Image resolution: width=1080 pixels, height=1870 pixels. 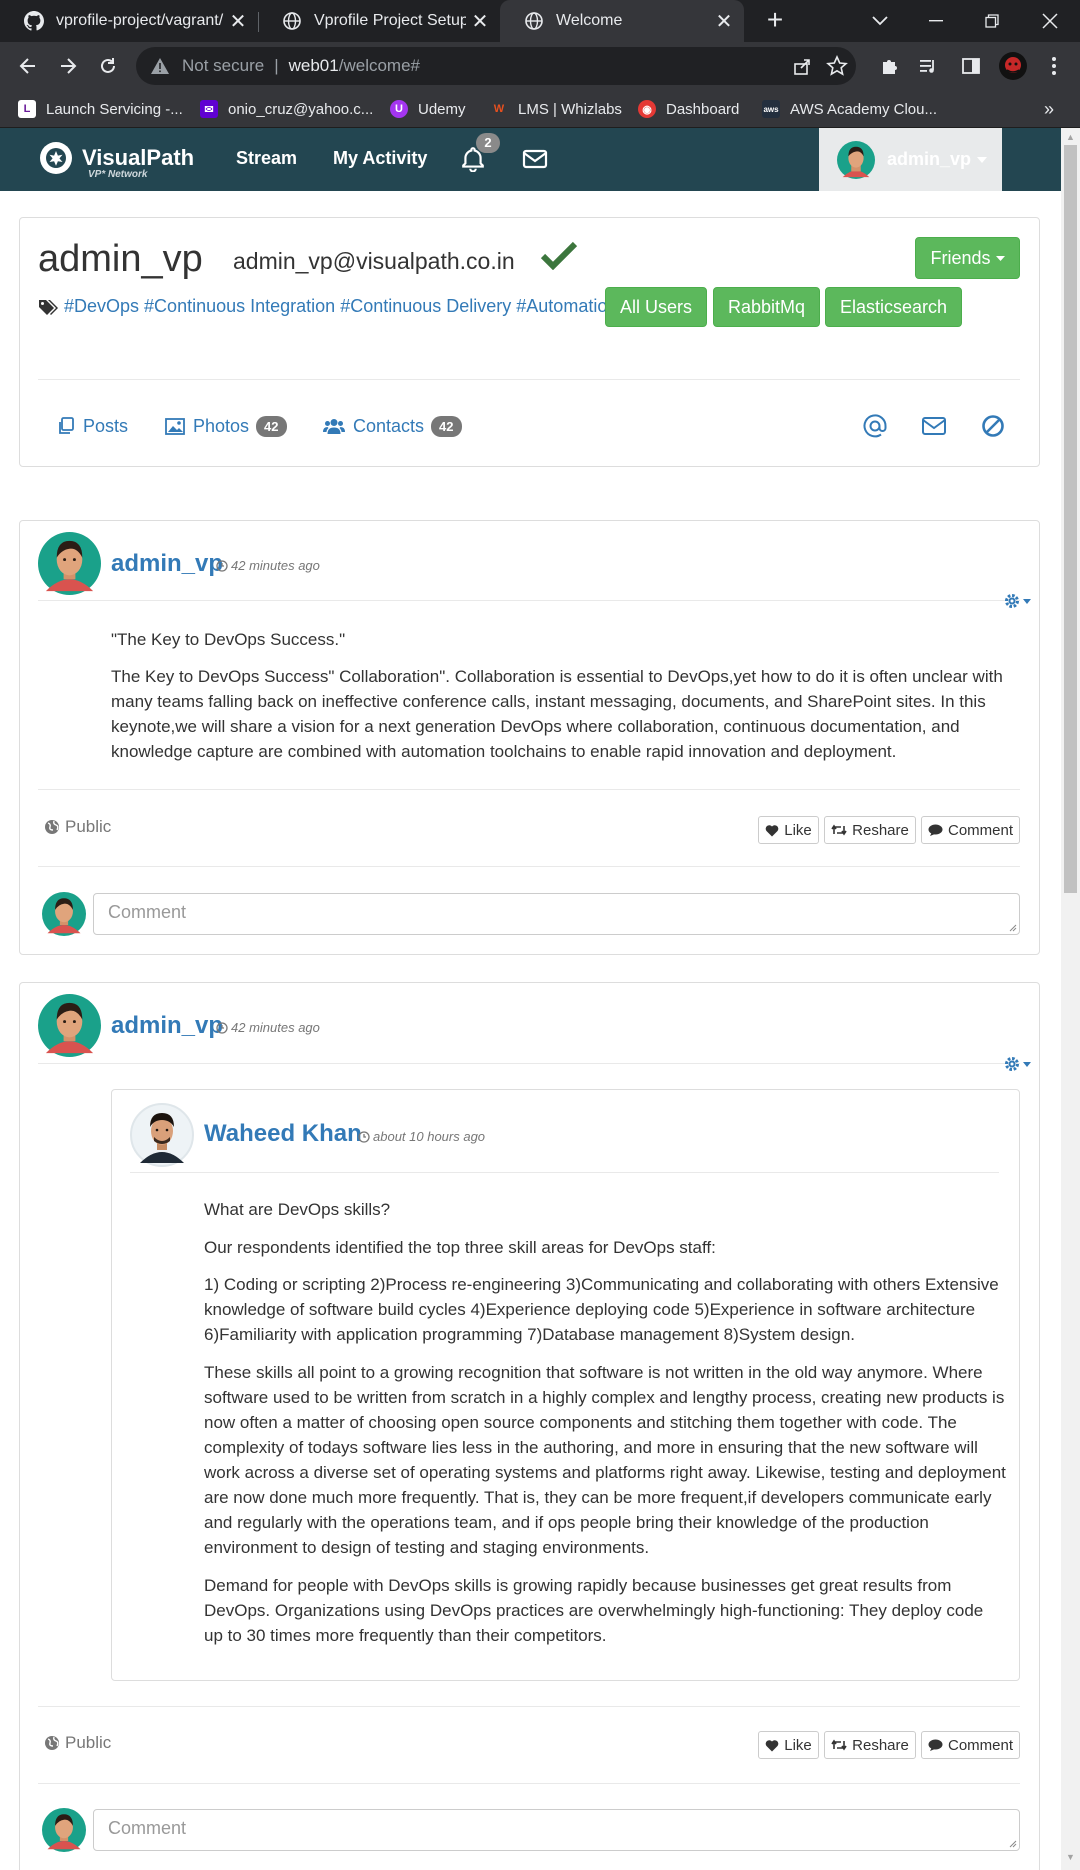 What do you see at coordinates (529, 379) in the screenshot?
I see `divider` at bounding box center [529, 379].